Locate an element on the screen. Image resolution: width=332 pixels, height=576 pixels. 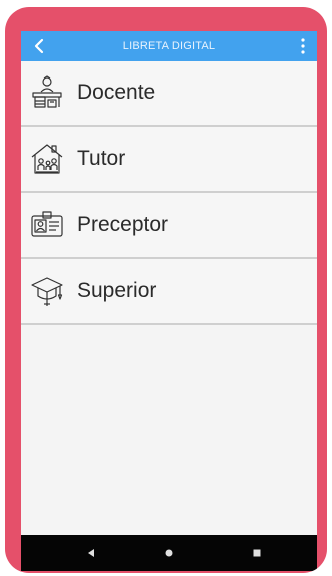
menu-item-superior: Superior is located at coordinates (169, 292).